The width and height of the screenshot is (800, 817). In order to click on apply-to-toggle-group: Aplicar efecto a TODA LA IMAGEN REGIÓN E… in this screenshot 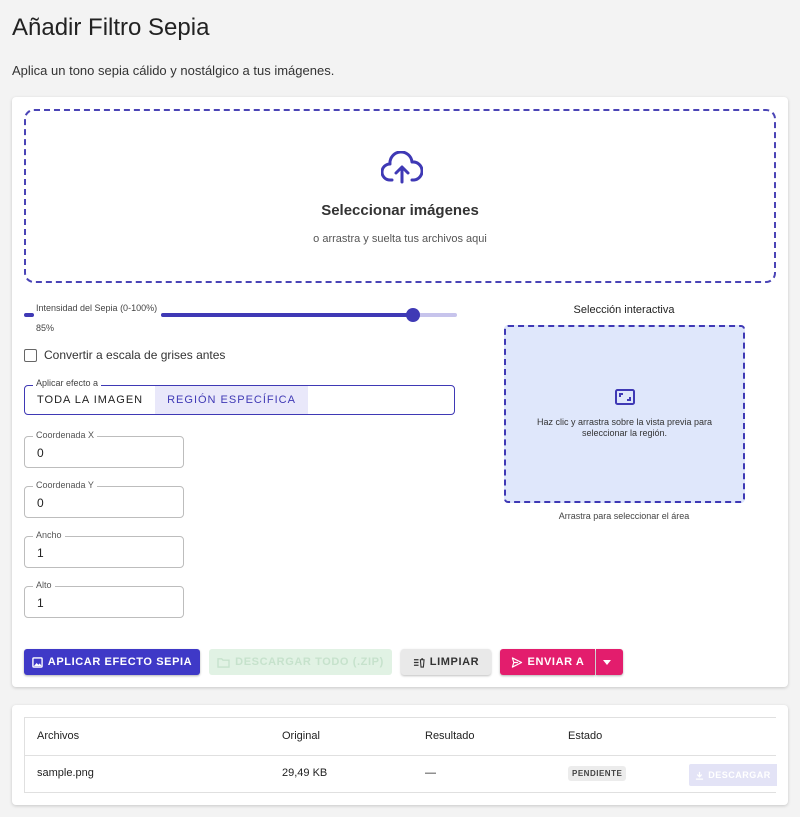, I will do `click(239, 396)`.